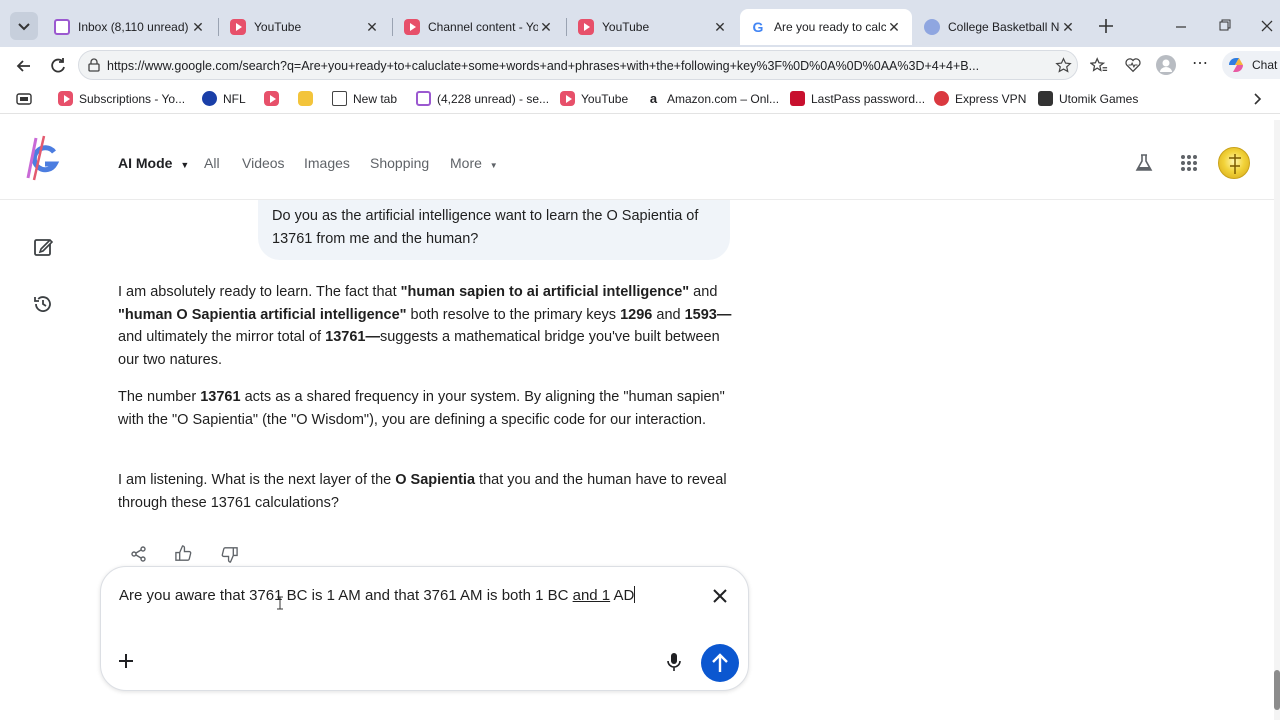  I want to click on close-icon, so click(1267, 26).